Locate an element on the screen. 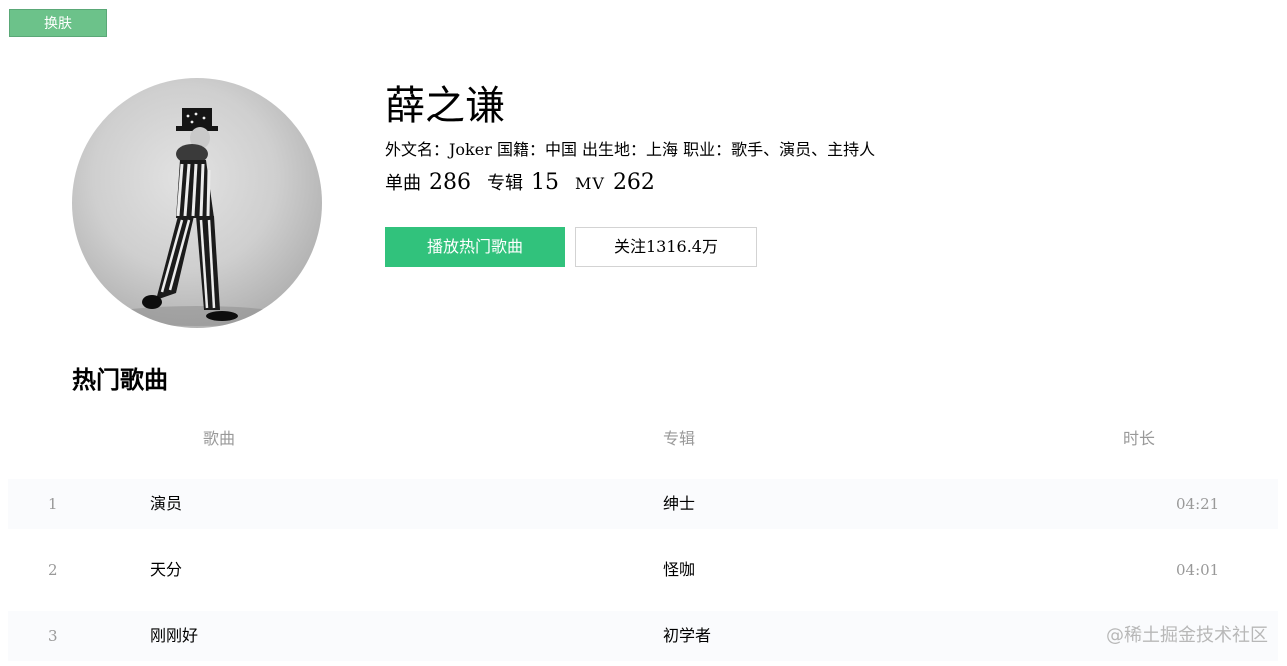  song-row: 2 天分 怪咖 04:01 is located at coordinates (643, 570).